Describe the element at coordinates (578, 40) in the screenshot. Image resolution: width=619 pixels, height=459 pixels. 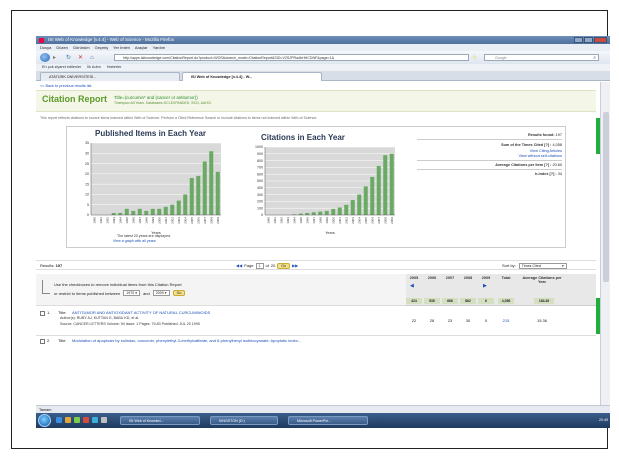
I see `minimize-button` at that location.